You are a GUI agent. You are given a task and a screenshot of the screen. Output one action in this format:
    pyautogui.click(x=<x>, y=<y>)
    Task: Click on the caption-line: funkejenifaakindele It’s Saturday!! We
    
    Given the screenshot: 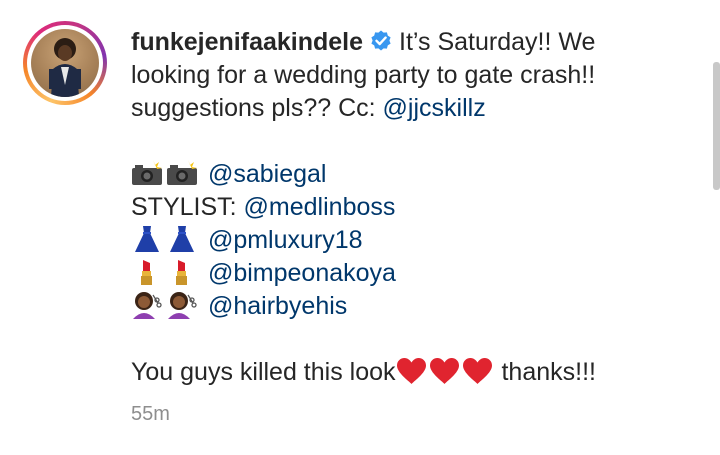 What is the action you would take?
    pyautogui.click(x=411, y=42)
    